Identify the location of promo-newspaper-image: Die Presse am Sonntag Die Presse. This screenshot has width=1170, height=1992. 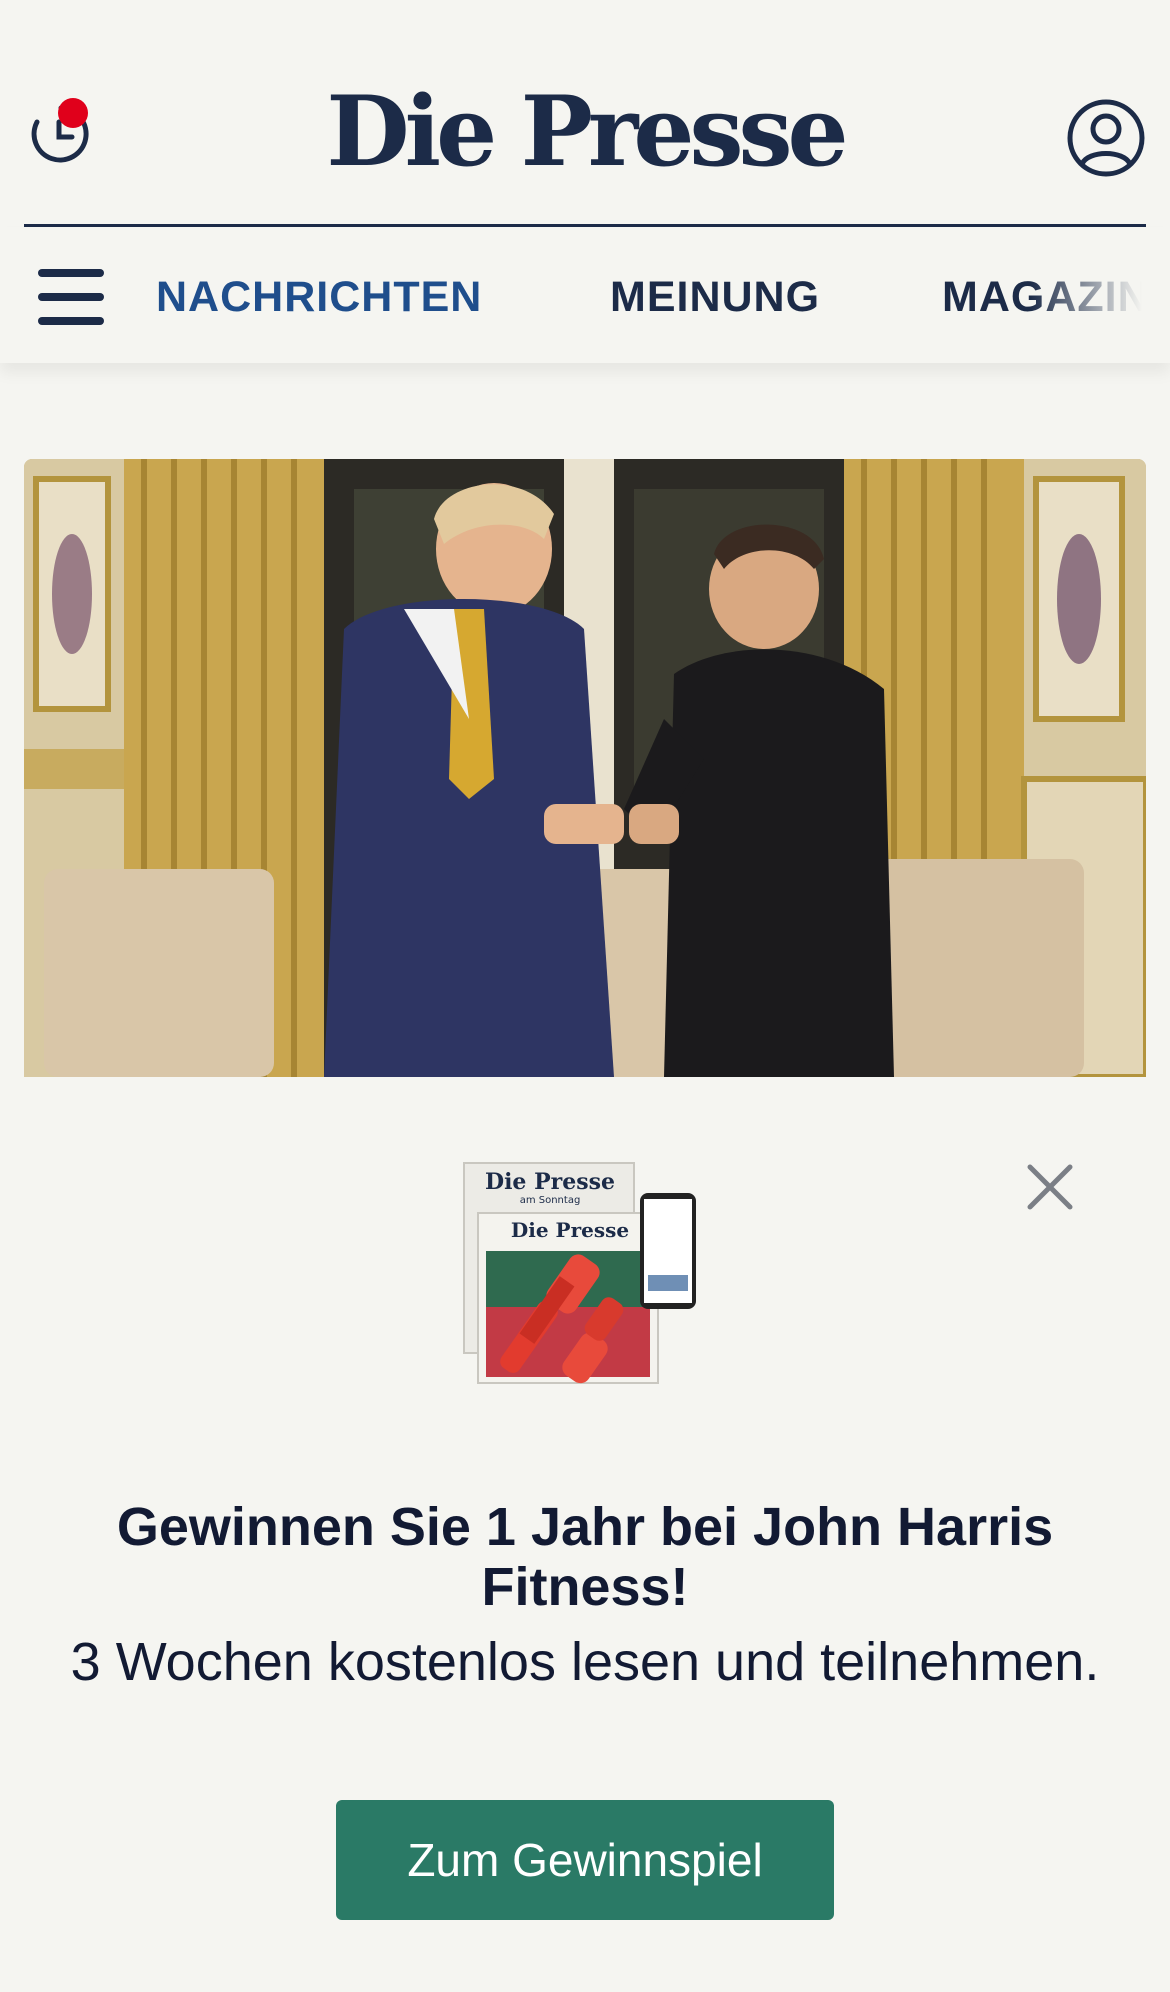
(585, 1282).